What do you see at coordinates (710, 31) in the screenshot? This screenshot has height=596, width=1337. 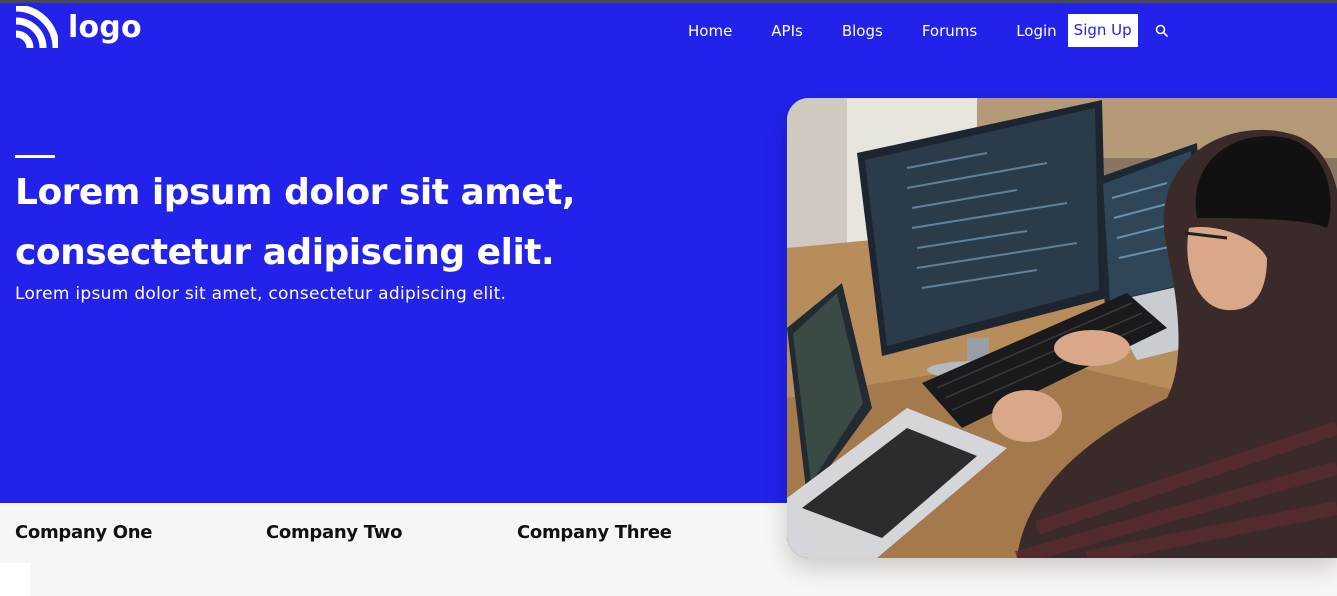 I see `nav-link-home: Home` at bounding box center [710, 31].